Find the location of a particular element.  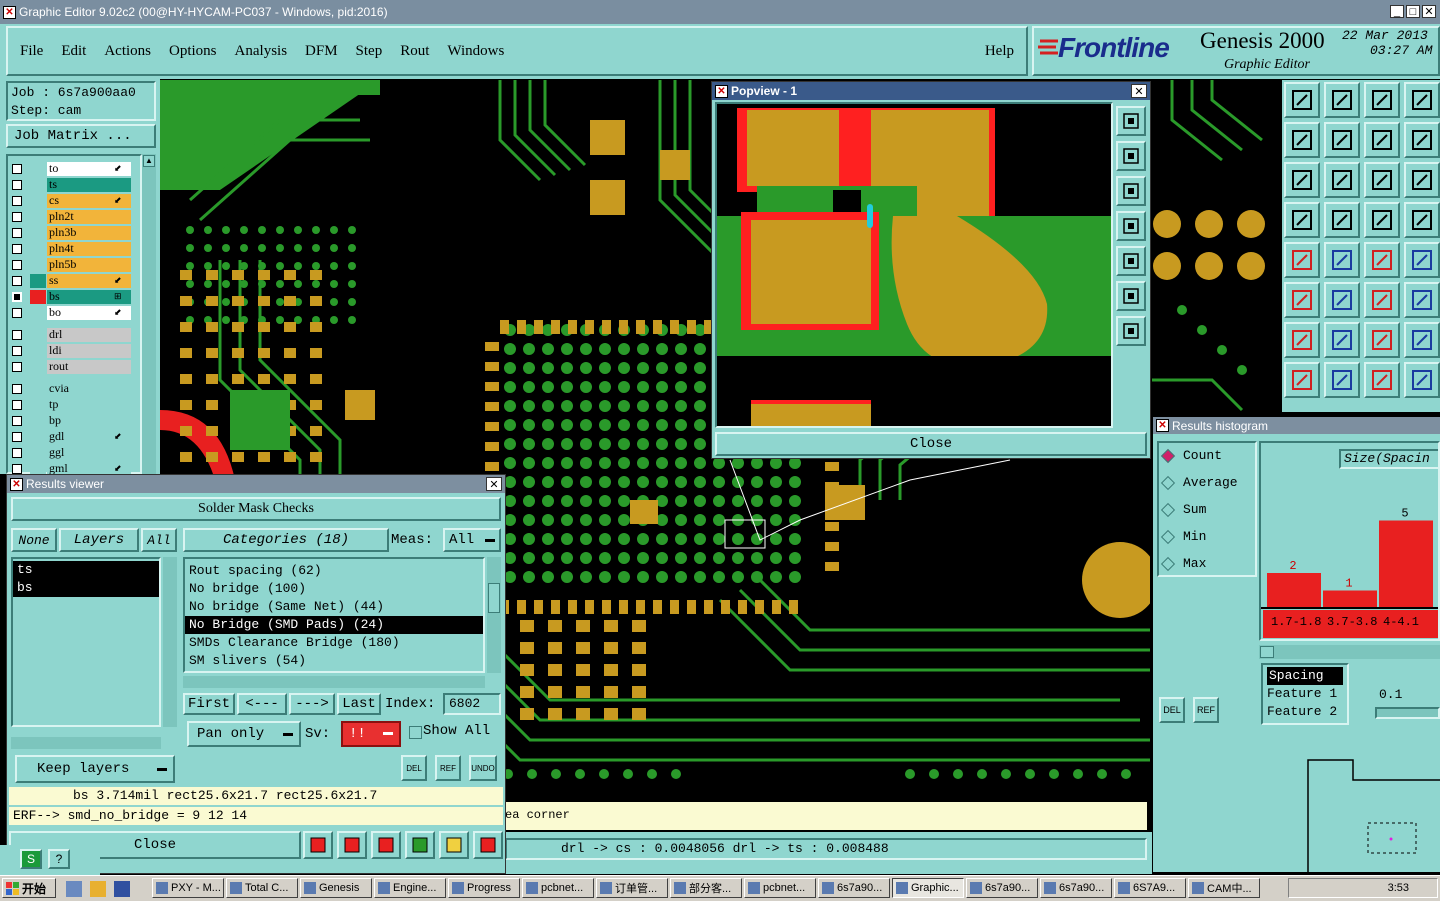

layer-row-pln5b: pln5b is located at coordinates (71, 264).